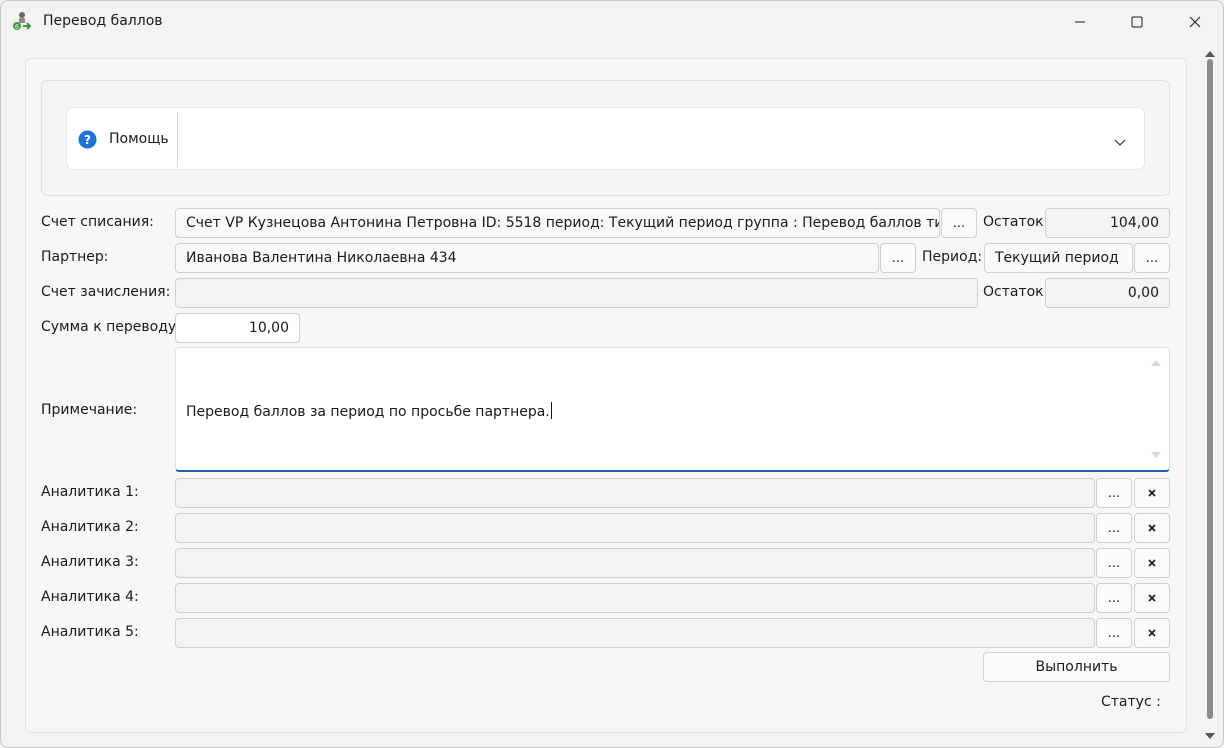  I want to click on scroll-up-arrow-icon, so click(1156, 362).